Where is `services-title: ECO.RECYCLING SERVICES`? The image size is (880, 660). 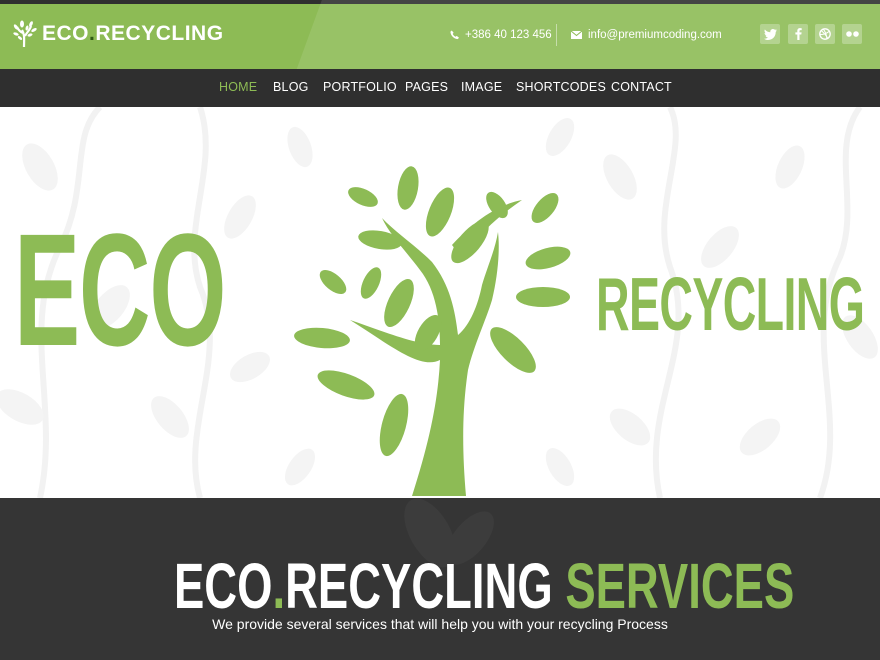 services-title: ECO.RECYCLING SERVICES is located at coordinates (484, 586).